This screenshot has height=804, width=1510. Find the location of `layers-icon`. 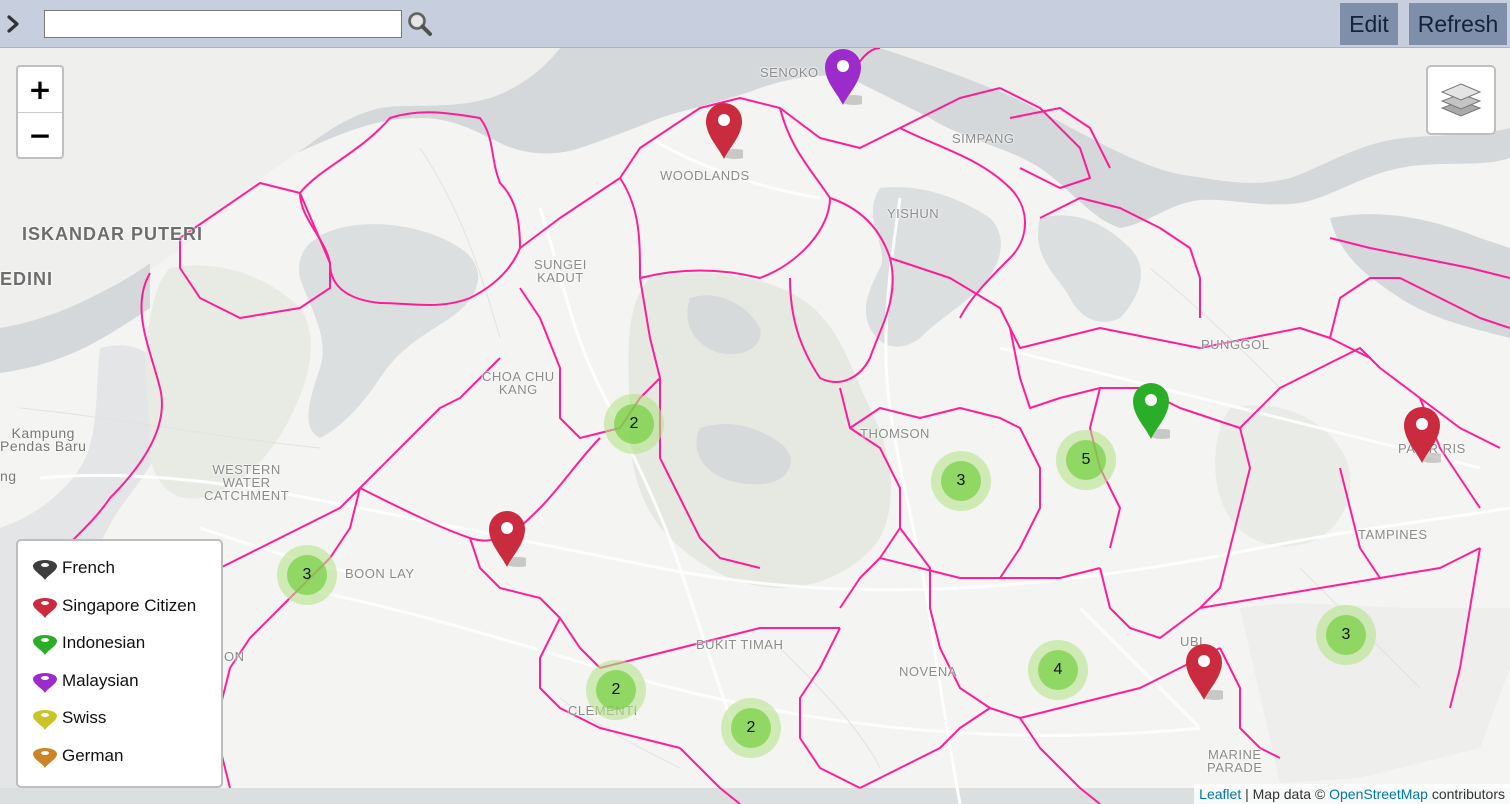

layers-icon is located at coordinates (1461, 100).